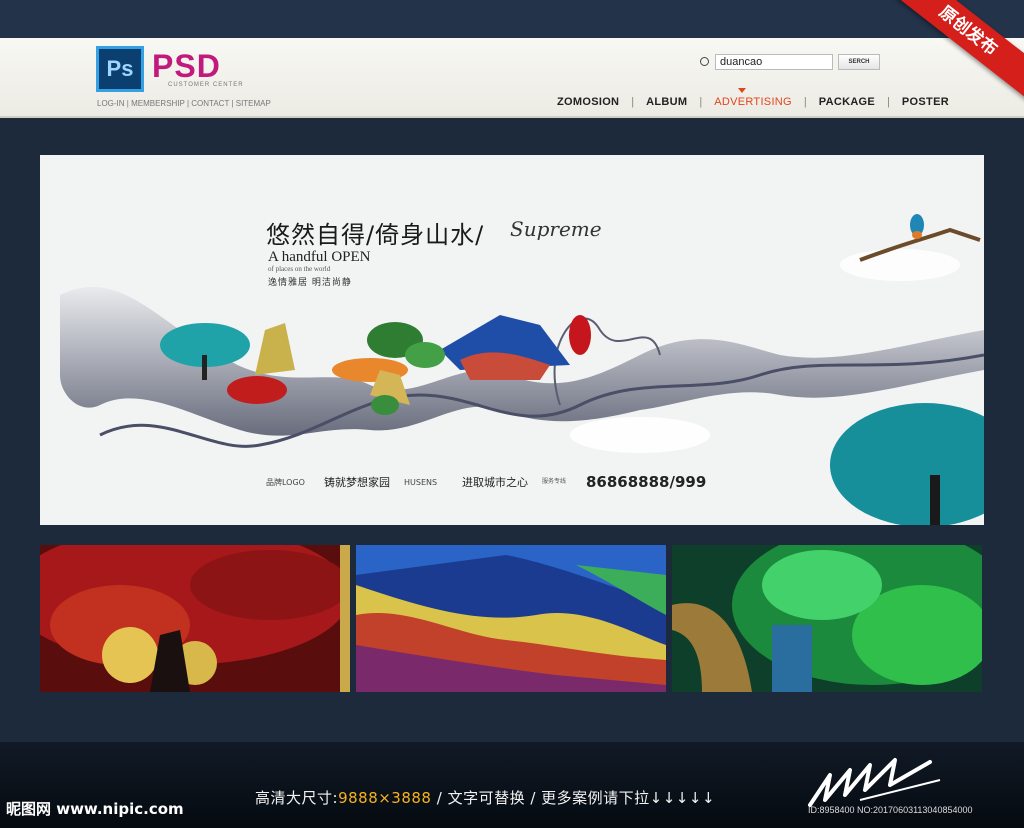 Image resolution: width=1024 pixels, height=828 pixels. Describe the element at coordinates (285, 482) in the screenshot. I see `brand-logo-1: 品牌LOGO` at that location.